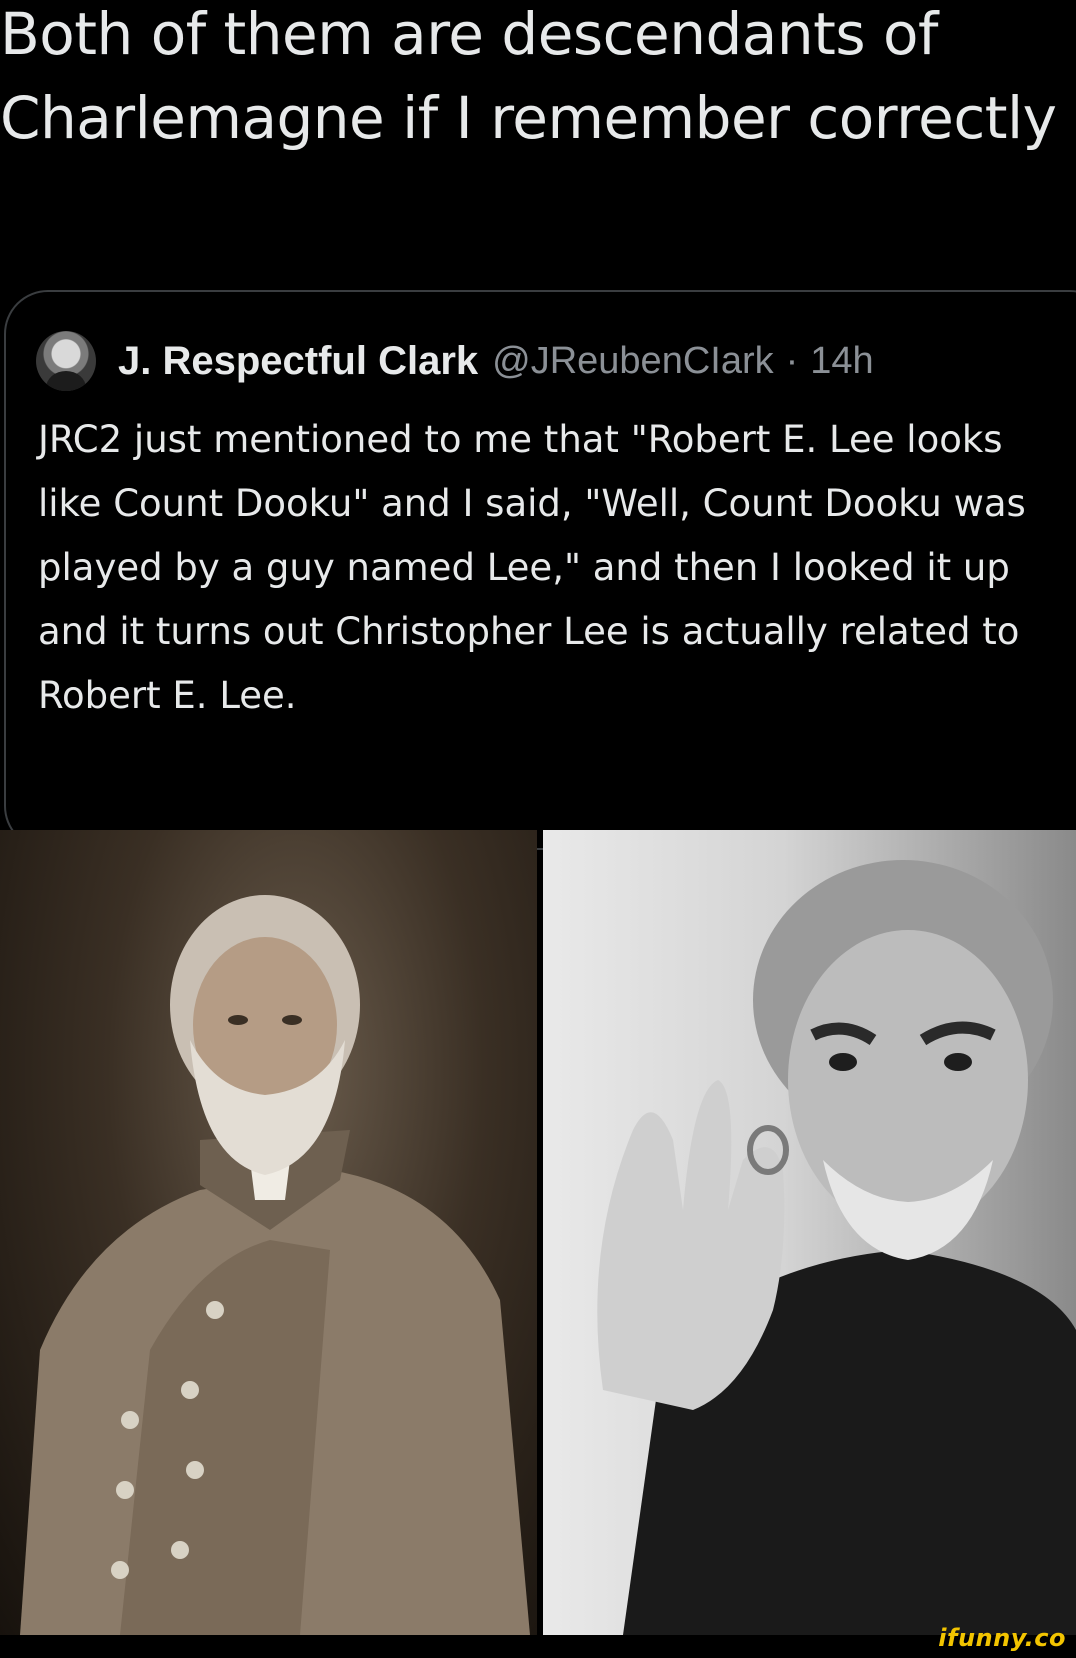 The image size is (1076, 1658). I want to click on quoted-tweet-header: J. Respectful Clark @JReubenCIark · 14h, so click(455, 361).